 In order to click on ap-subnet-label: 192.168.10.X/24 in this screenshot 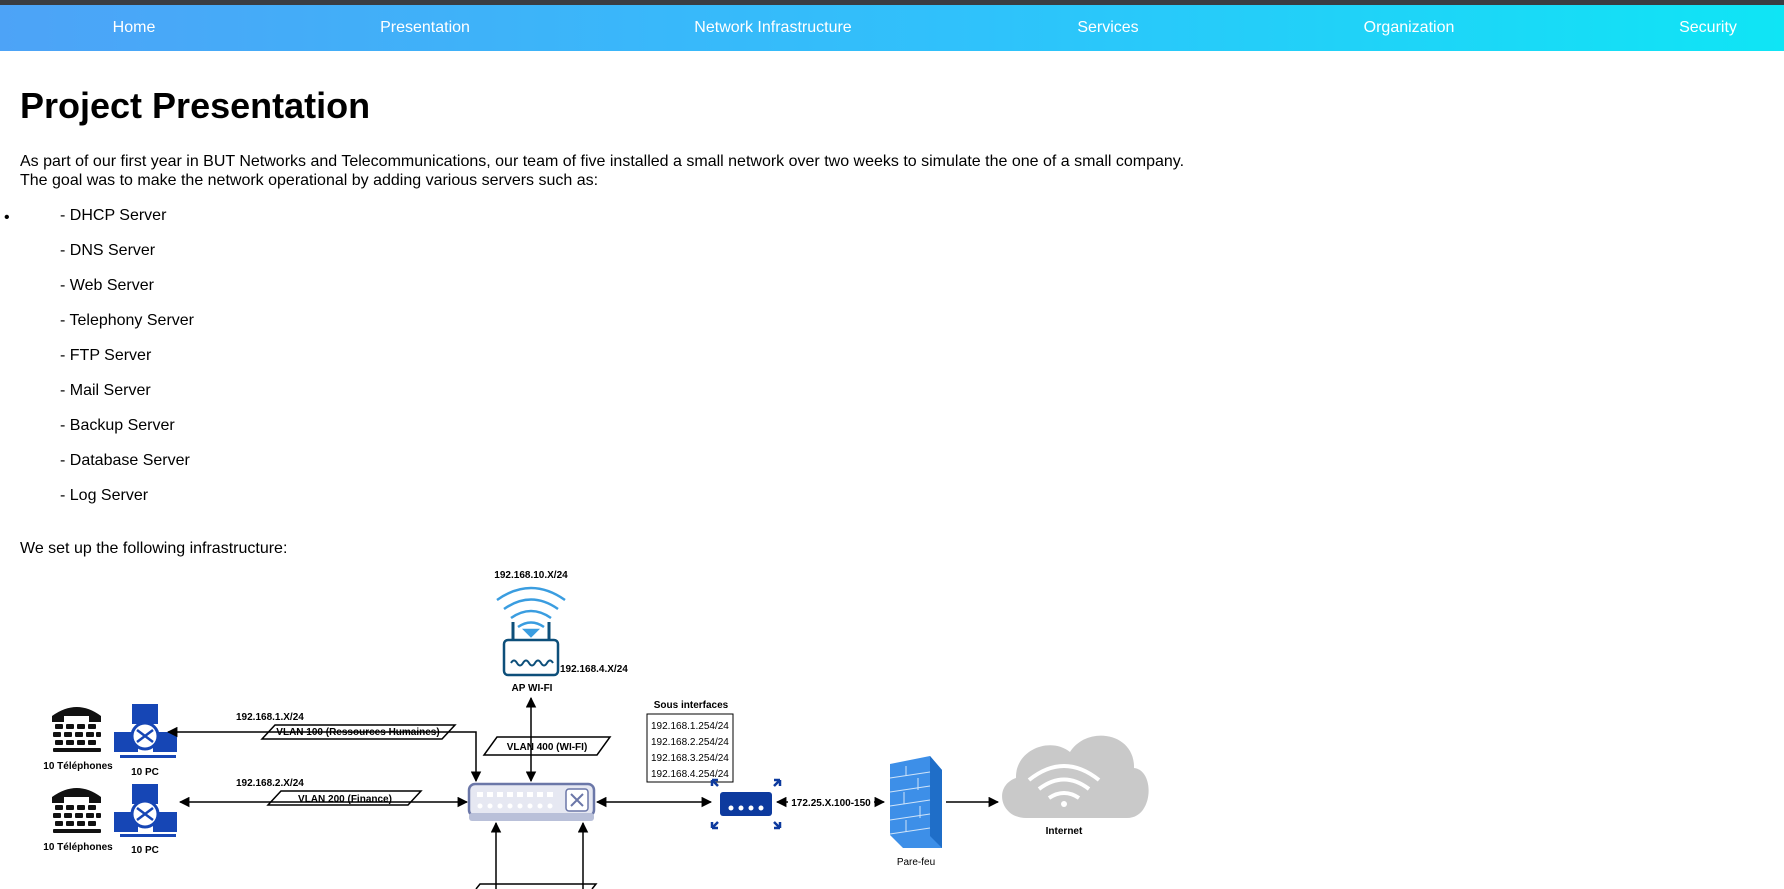, I will do `click(531, 575)`.